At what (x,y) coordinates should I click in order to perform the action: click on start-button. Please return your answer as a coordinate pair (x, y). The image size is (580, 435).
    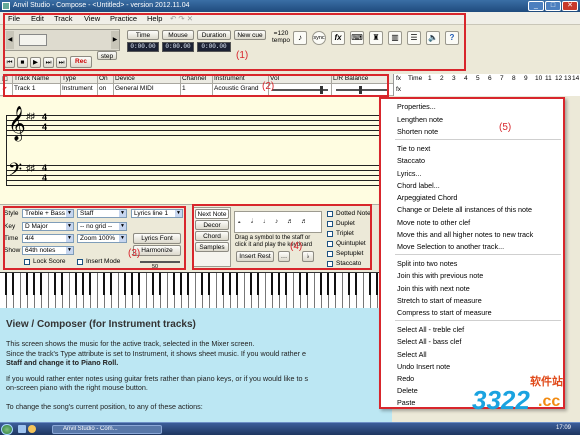
    Looking at the image, I should click on (7, 429).